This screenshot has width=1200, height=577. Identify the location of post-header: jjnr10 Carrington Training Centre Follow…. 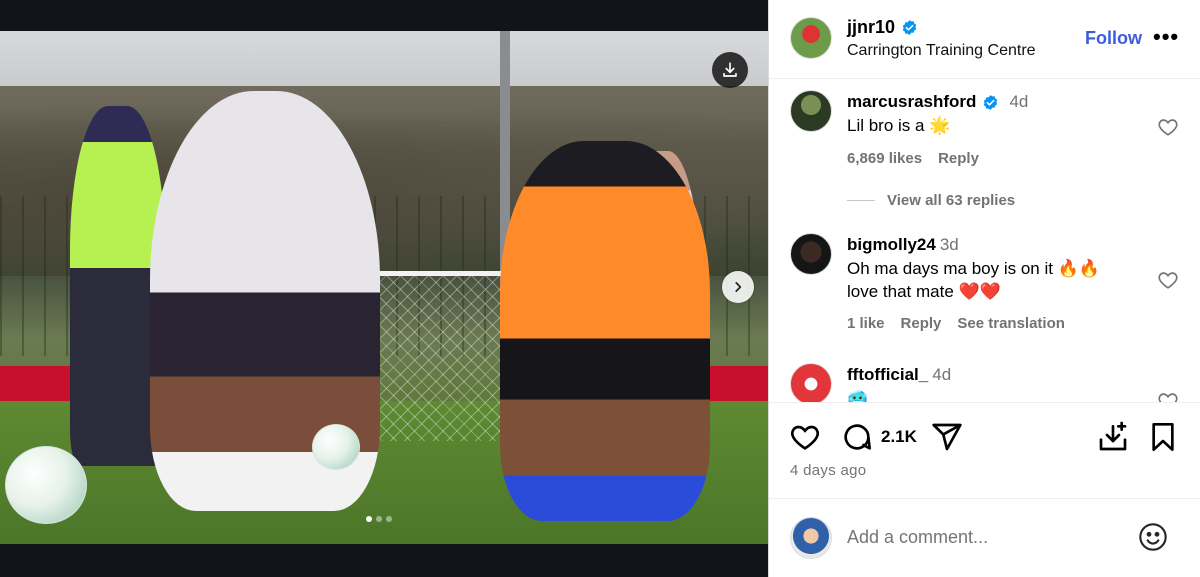
(984, 39).